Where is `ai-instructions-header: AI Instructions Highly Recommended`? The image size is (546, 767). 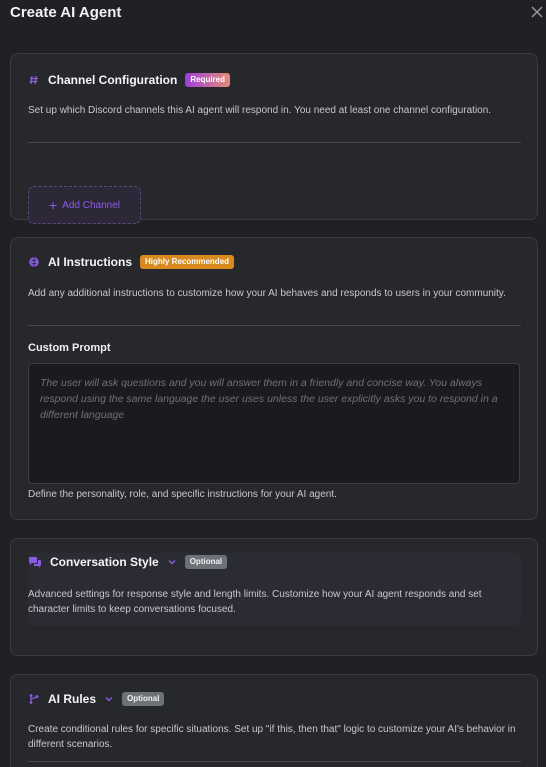 ai-instructions-header: AI Instructions Highly Recommended is located at coordinates (131, 262).